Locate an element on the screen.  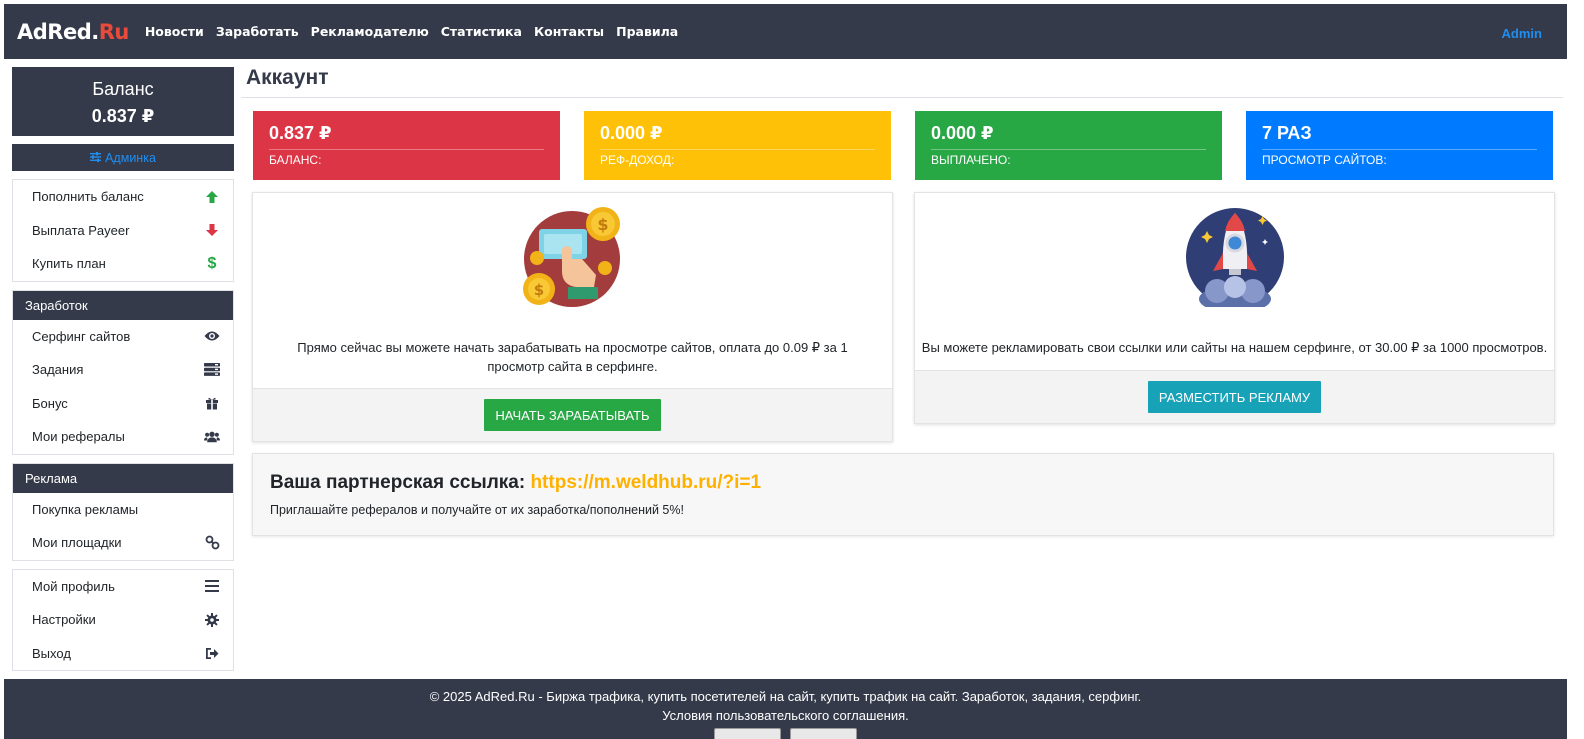
sidebar-item-settings: Настройки is located at coordinates (123, 620).